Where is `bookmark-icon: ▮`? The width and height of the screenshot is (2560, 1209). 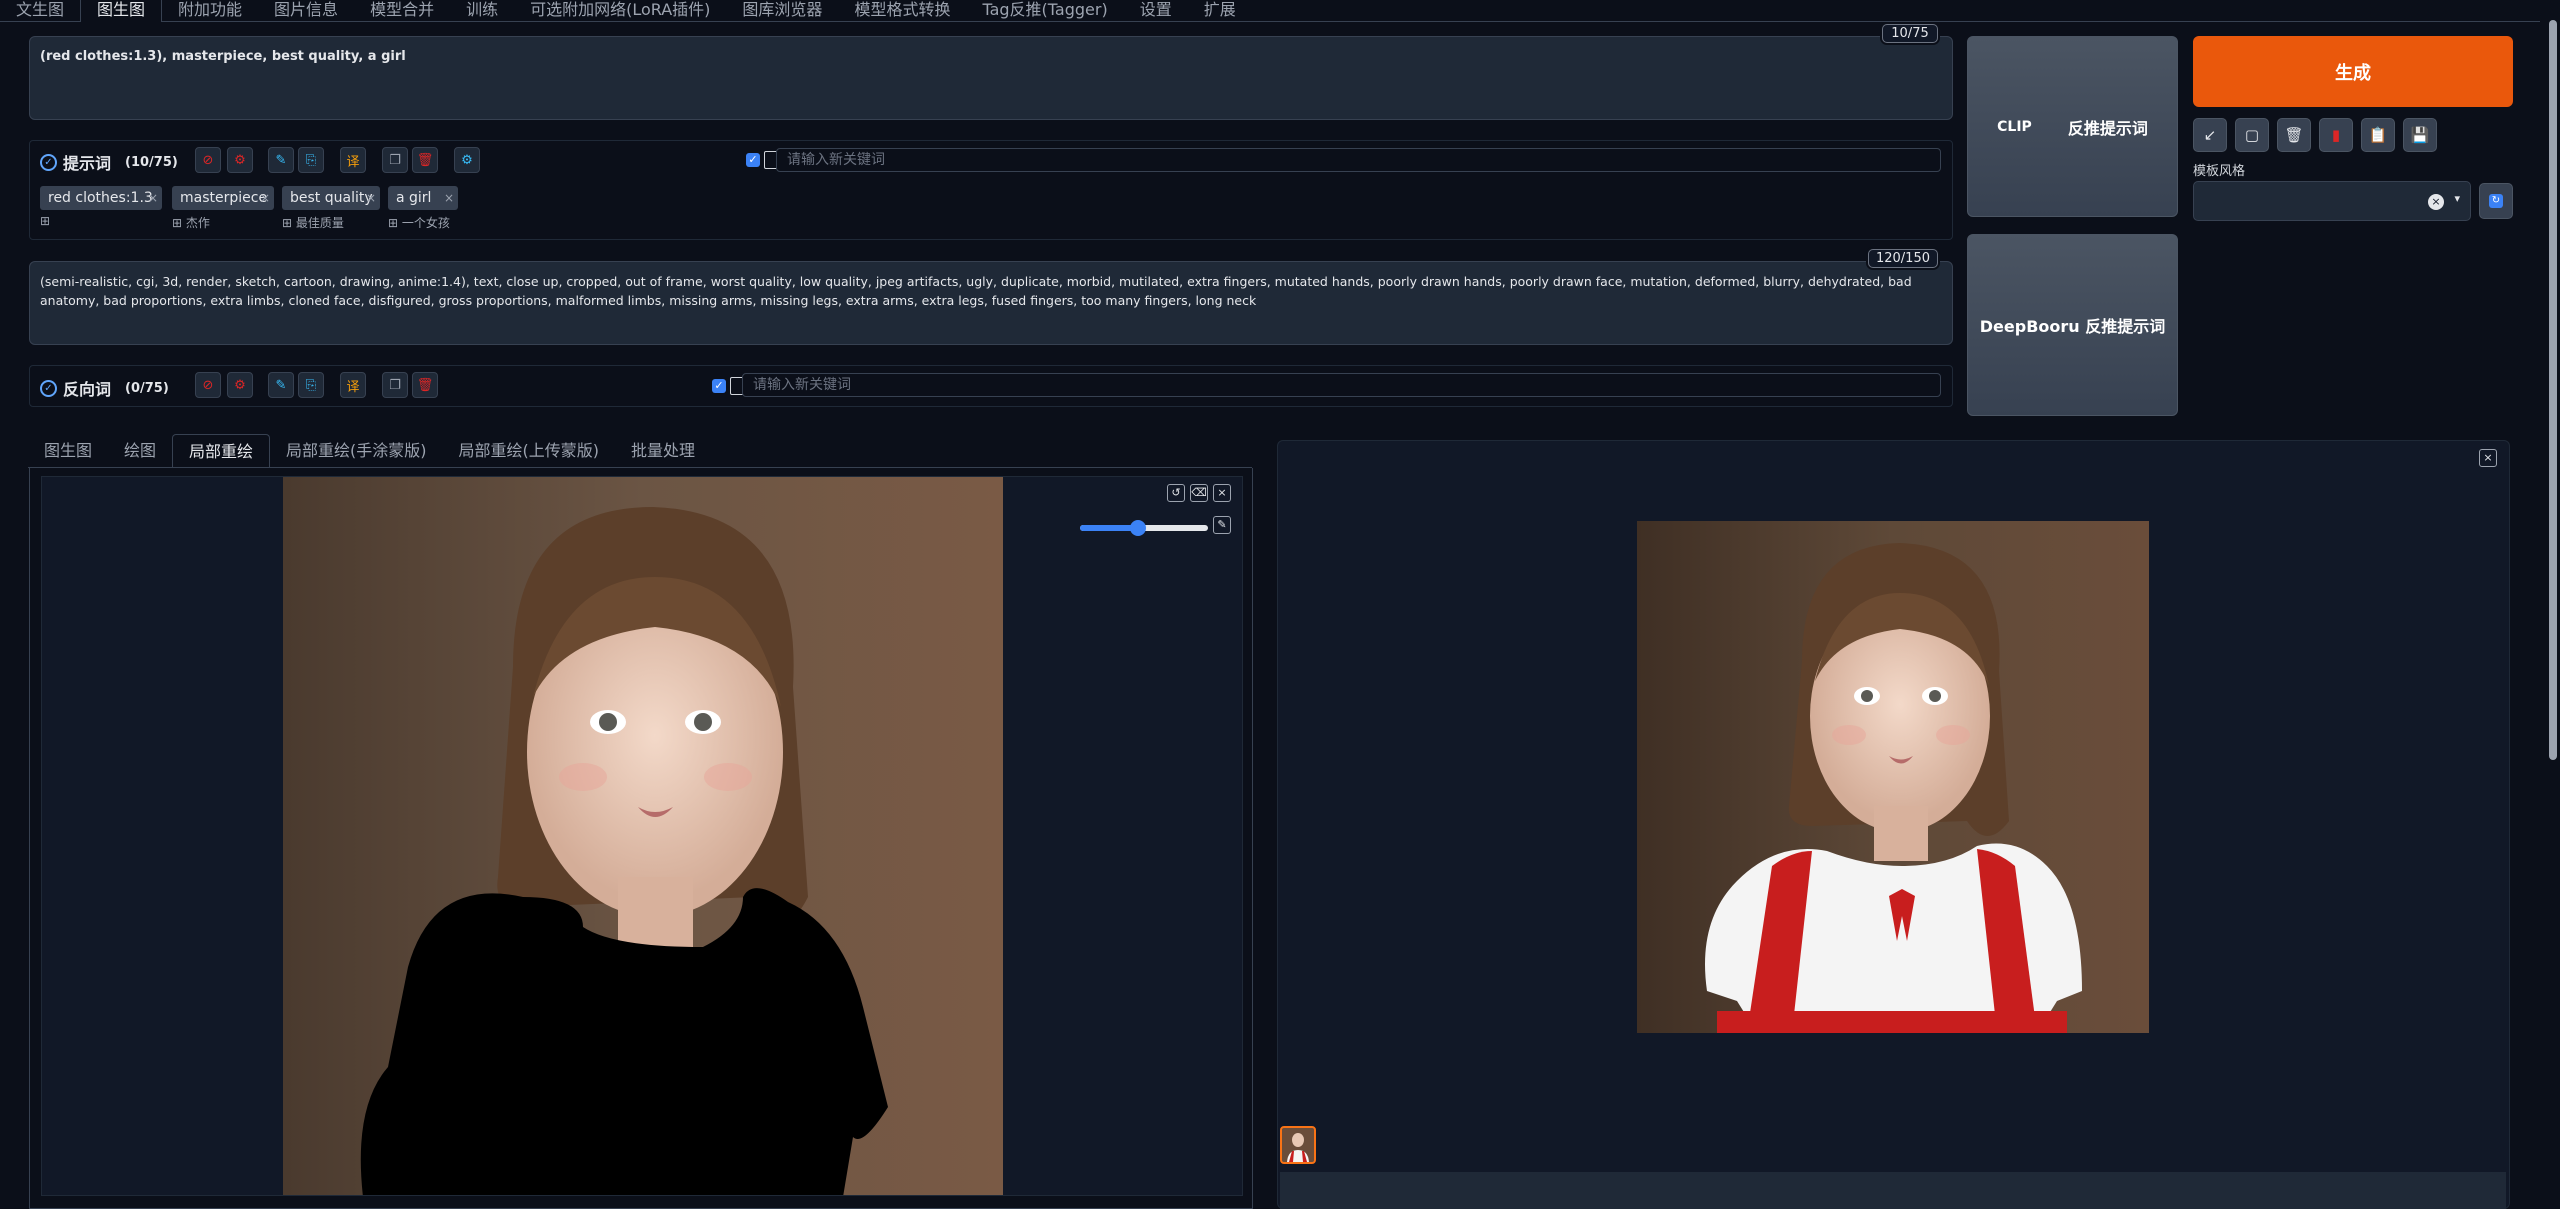 bookmark-icon: ▮ is located at coordinates (2336, 135).